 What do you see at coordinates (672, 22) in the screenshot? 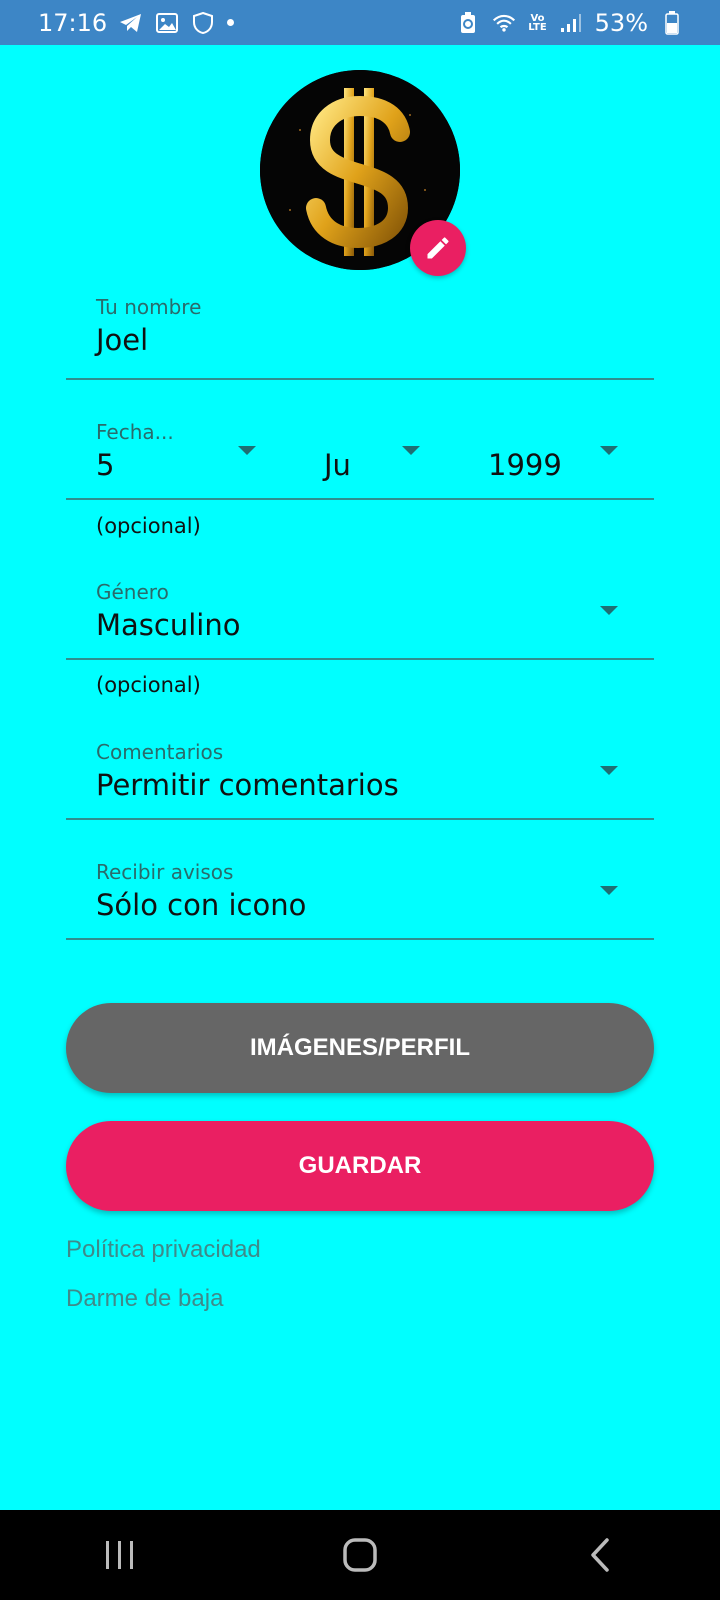
I see `battery-icon` at bounding box center [672, 22].